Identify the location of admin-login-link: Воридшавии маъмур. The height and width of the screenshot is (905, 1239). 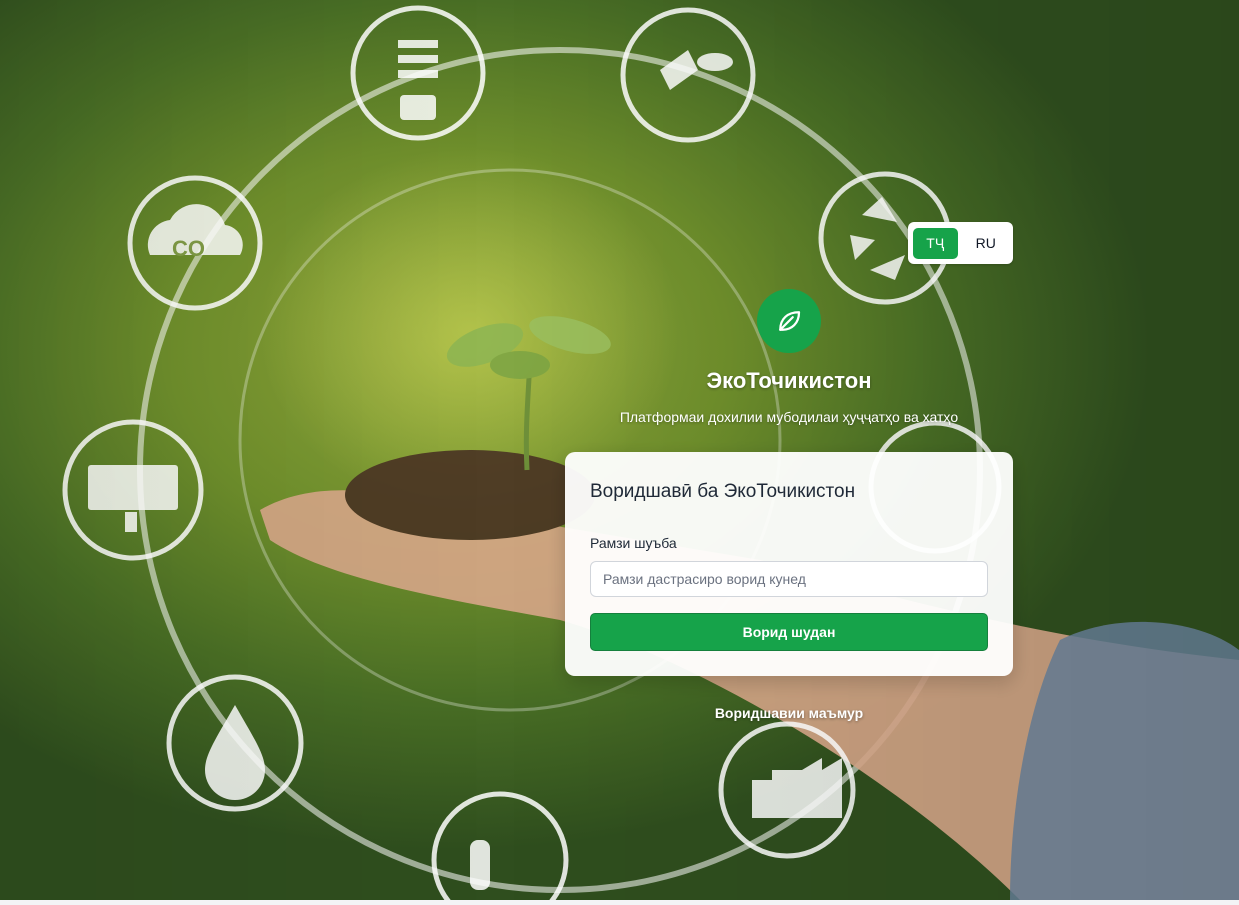
(789, 713).